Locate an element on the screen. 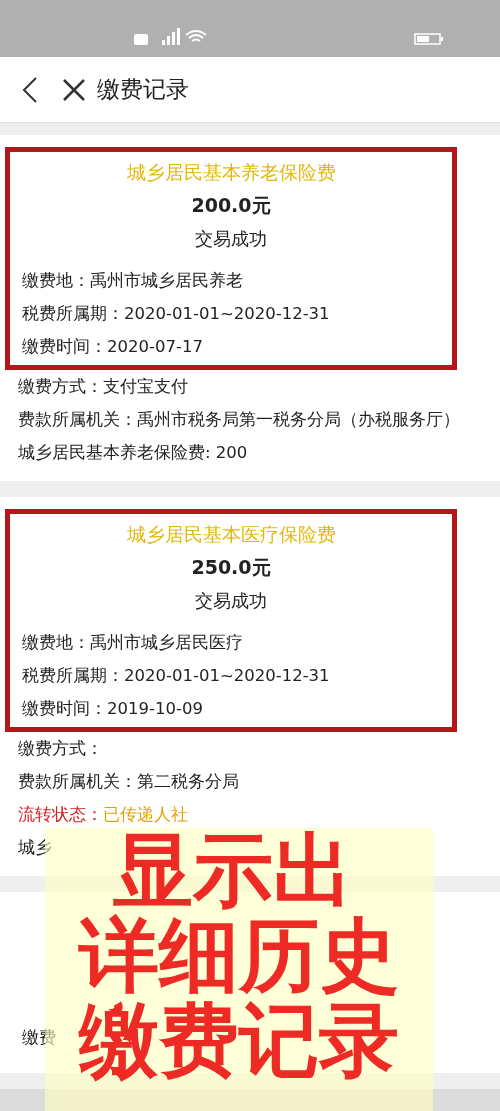 This screenshot has height=1111, width=500. record-field: 缴费方式： is located at coordinates (60, 748).